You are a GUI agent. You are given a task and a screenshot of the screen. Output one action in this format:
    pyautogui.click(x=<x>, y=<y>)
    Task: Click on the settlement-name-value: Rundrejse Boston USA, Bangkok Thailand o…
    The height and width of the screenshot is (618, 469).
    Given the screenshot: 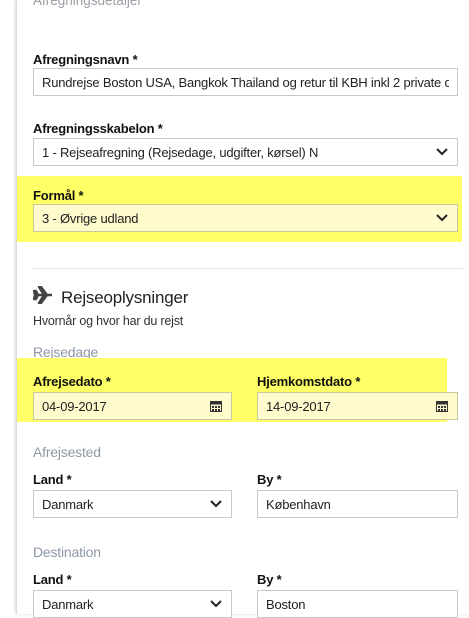 What is the action you would take?
    pyautogui.click(x=245, y=82)
    